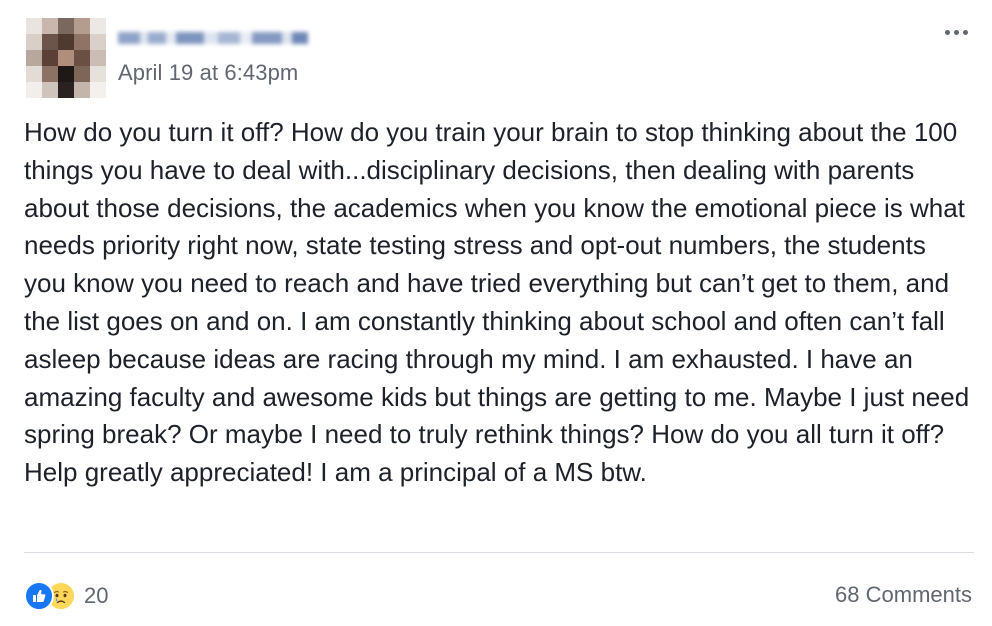  I want to click on more-options-icon, so click(956, 32).